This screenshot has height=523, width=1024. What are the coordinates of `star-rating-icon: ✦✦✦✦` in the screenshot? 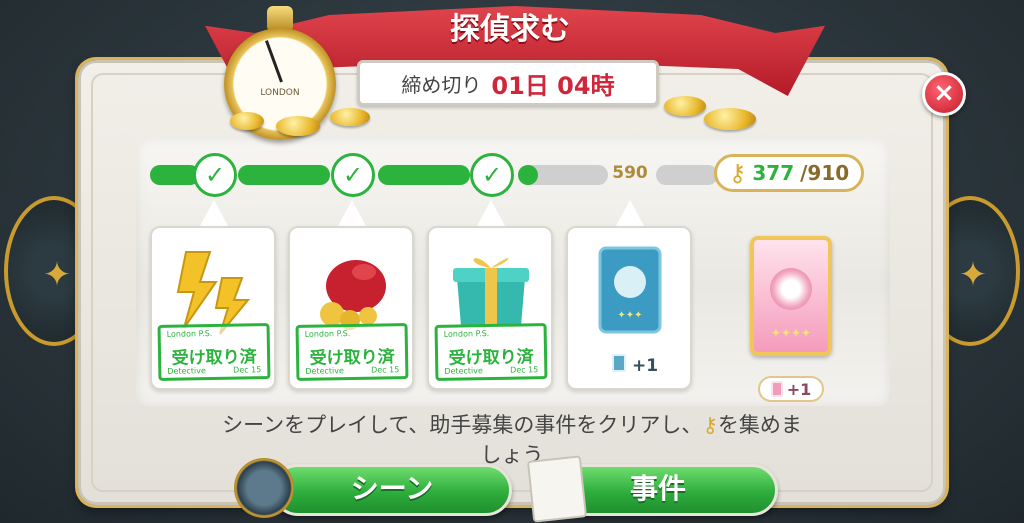 It's located at (791, 333).